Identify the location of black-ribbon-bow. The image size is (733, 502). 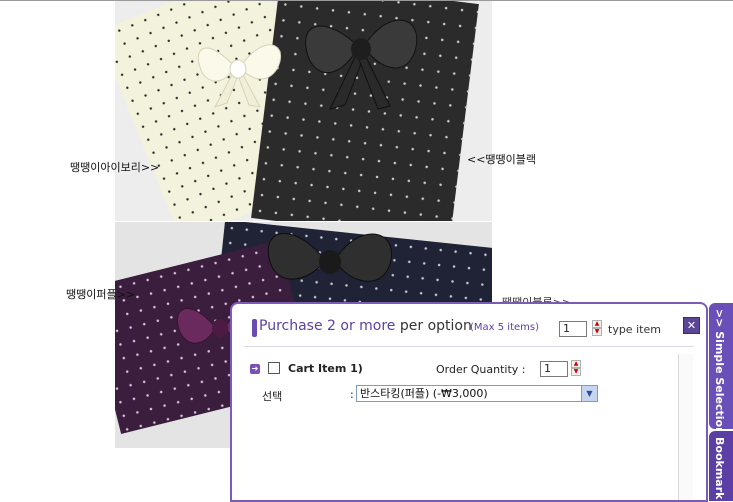
(361, 64).